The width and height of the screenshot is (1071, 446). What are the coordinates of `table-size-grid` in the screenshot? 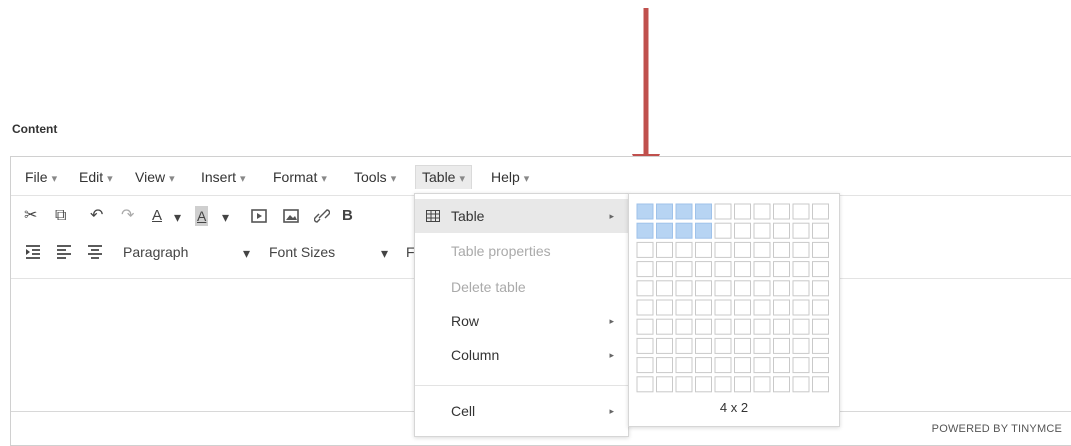 It's located at (735, 300).